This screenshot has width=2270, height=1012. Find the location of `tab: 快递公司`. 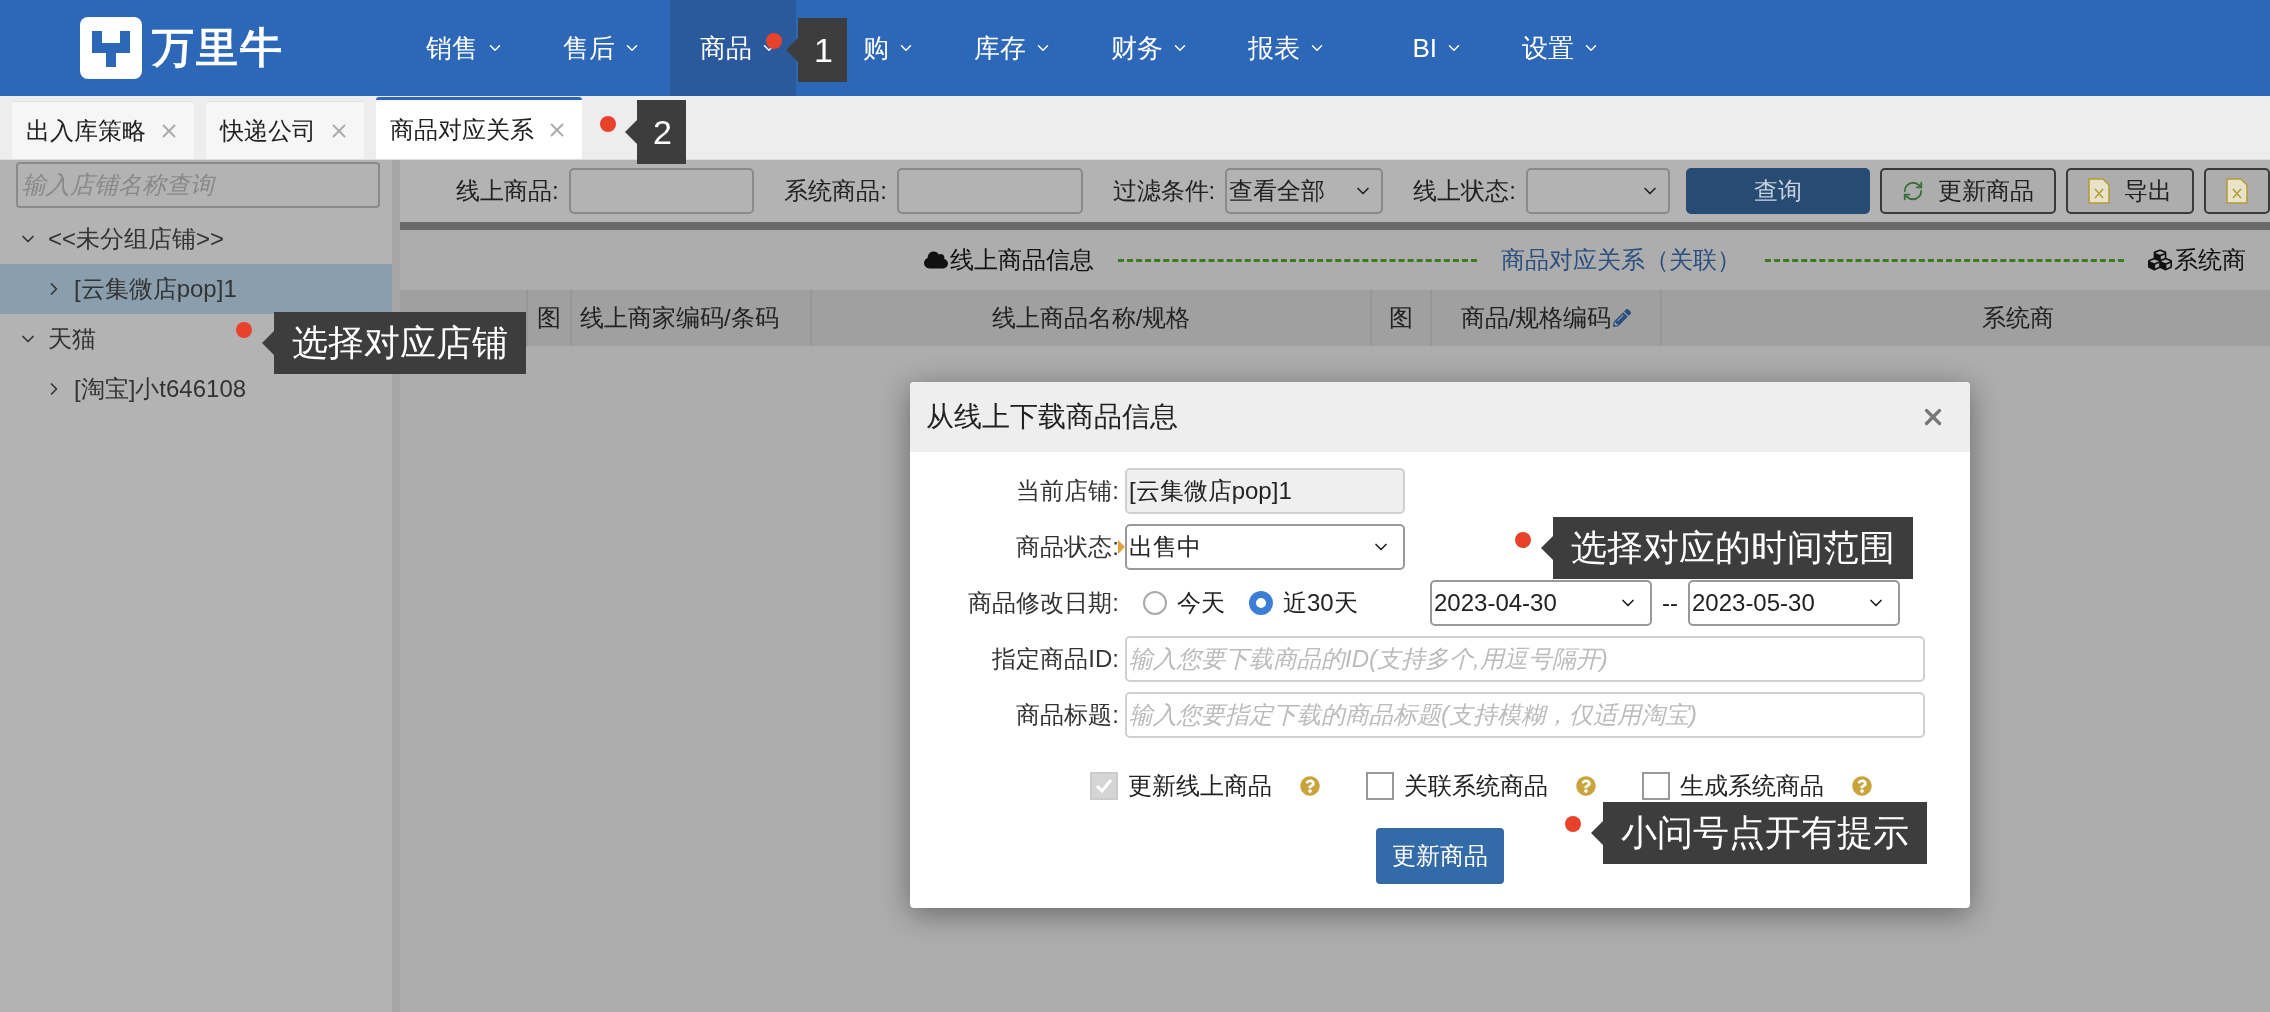

tab: 快递公司 is located at coordinates (285, 130).